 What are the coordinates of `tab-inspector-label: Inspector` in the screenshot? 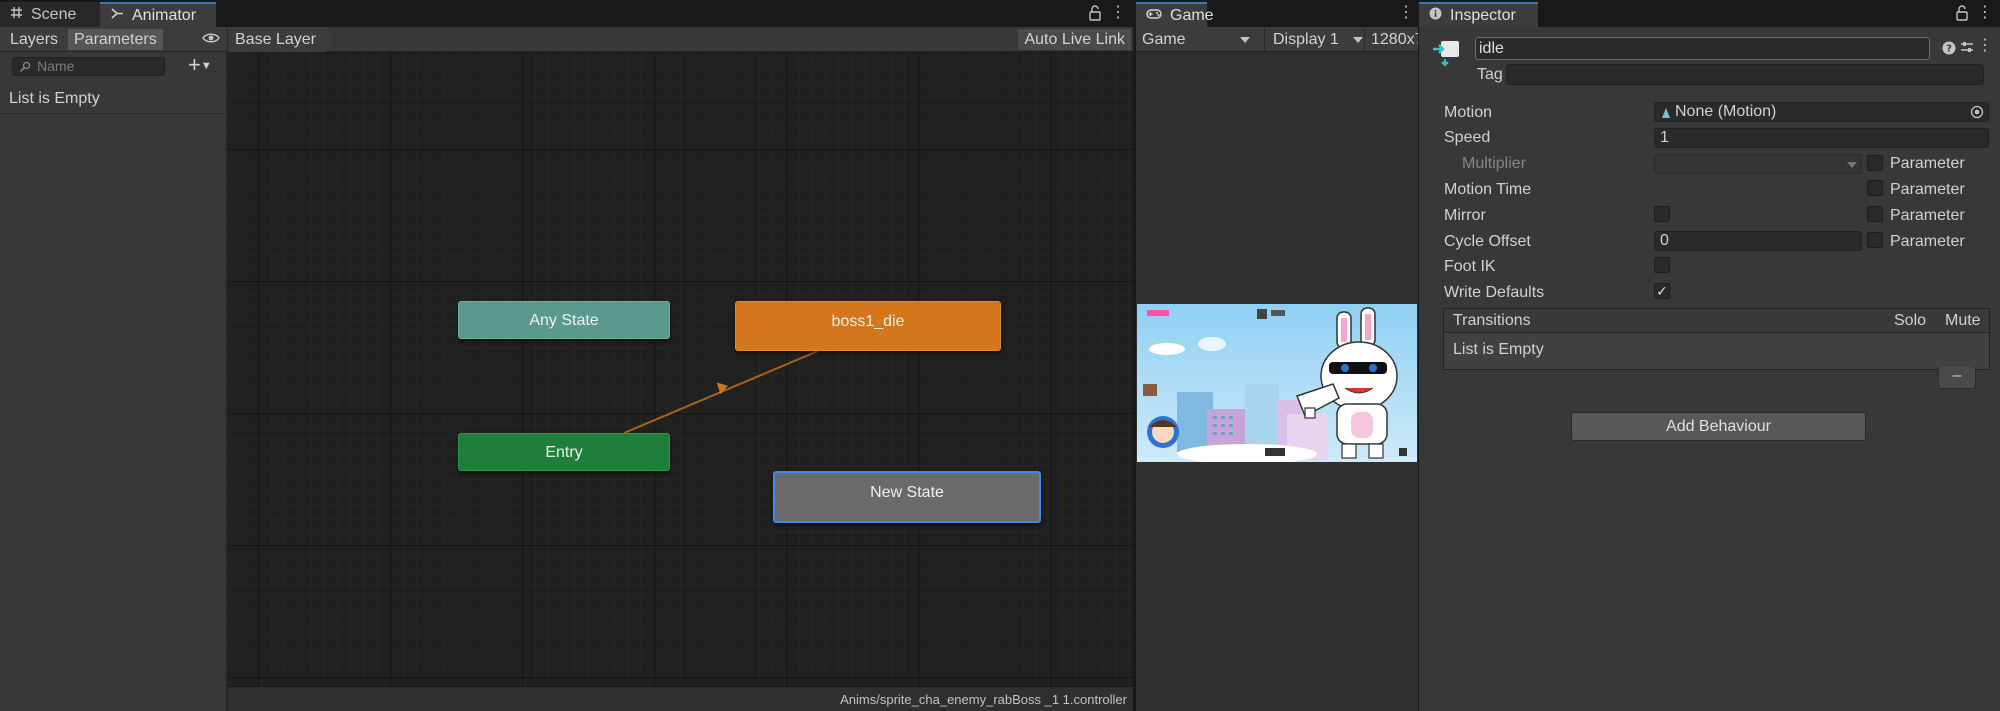 It's located at (1483, 15).